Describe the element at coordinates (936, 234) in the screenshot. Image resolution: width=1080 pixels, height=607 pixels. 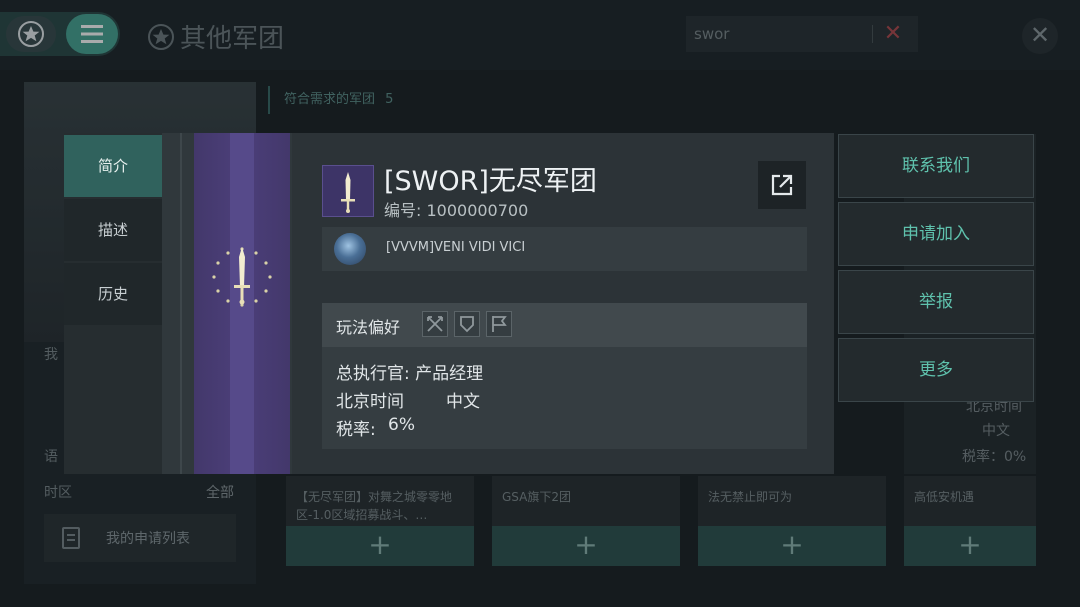
I see `apply-join-button: 申请加入` at that location.